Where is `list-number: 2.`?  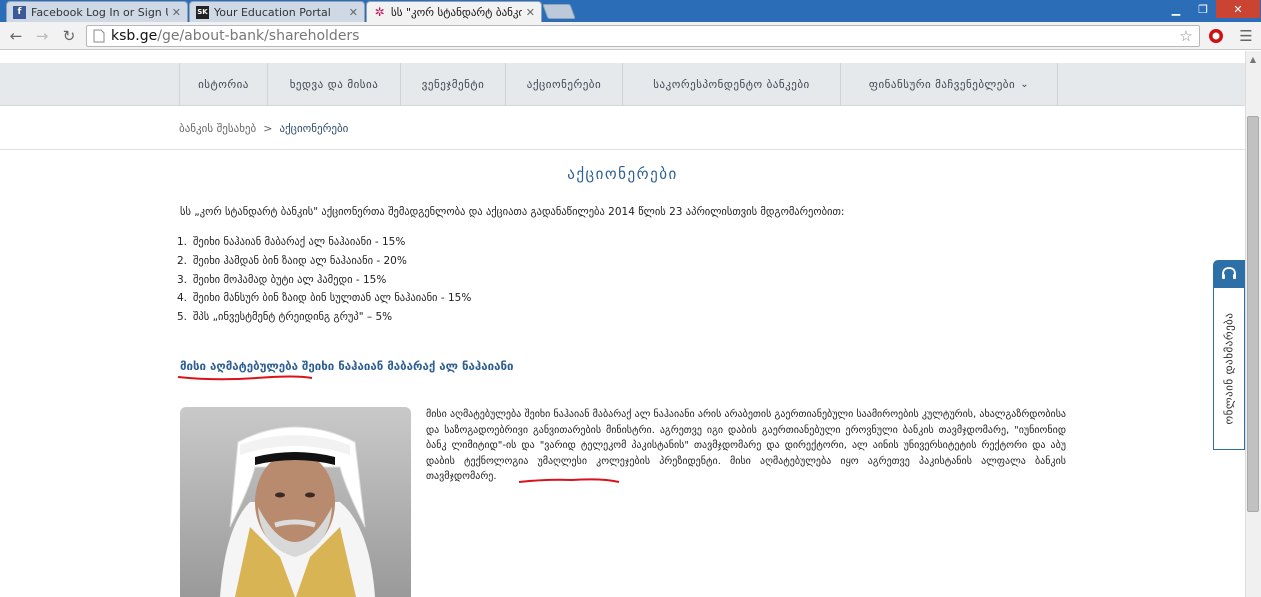
list-number: 2. is located at coordinates (182, 261).